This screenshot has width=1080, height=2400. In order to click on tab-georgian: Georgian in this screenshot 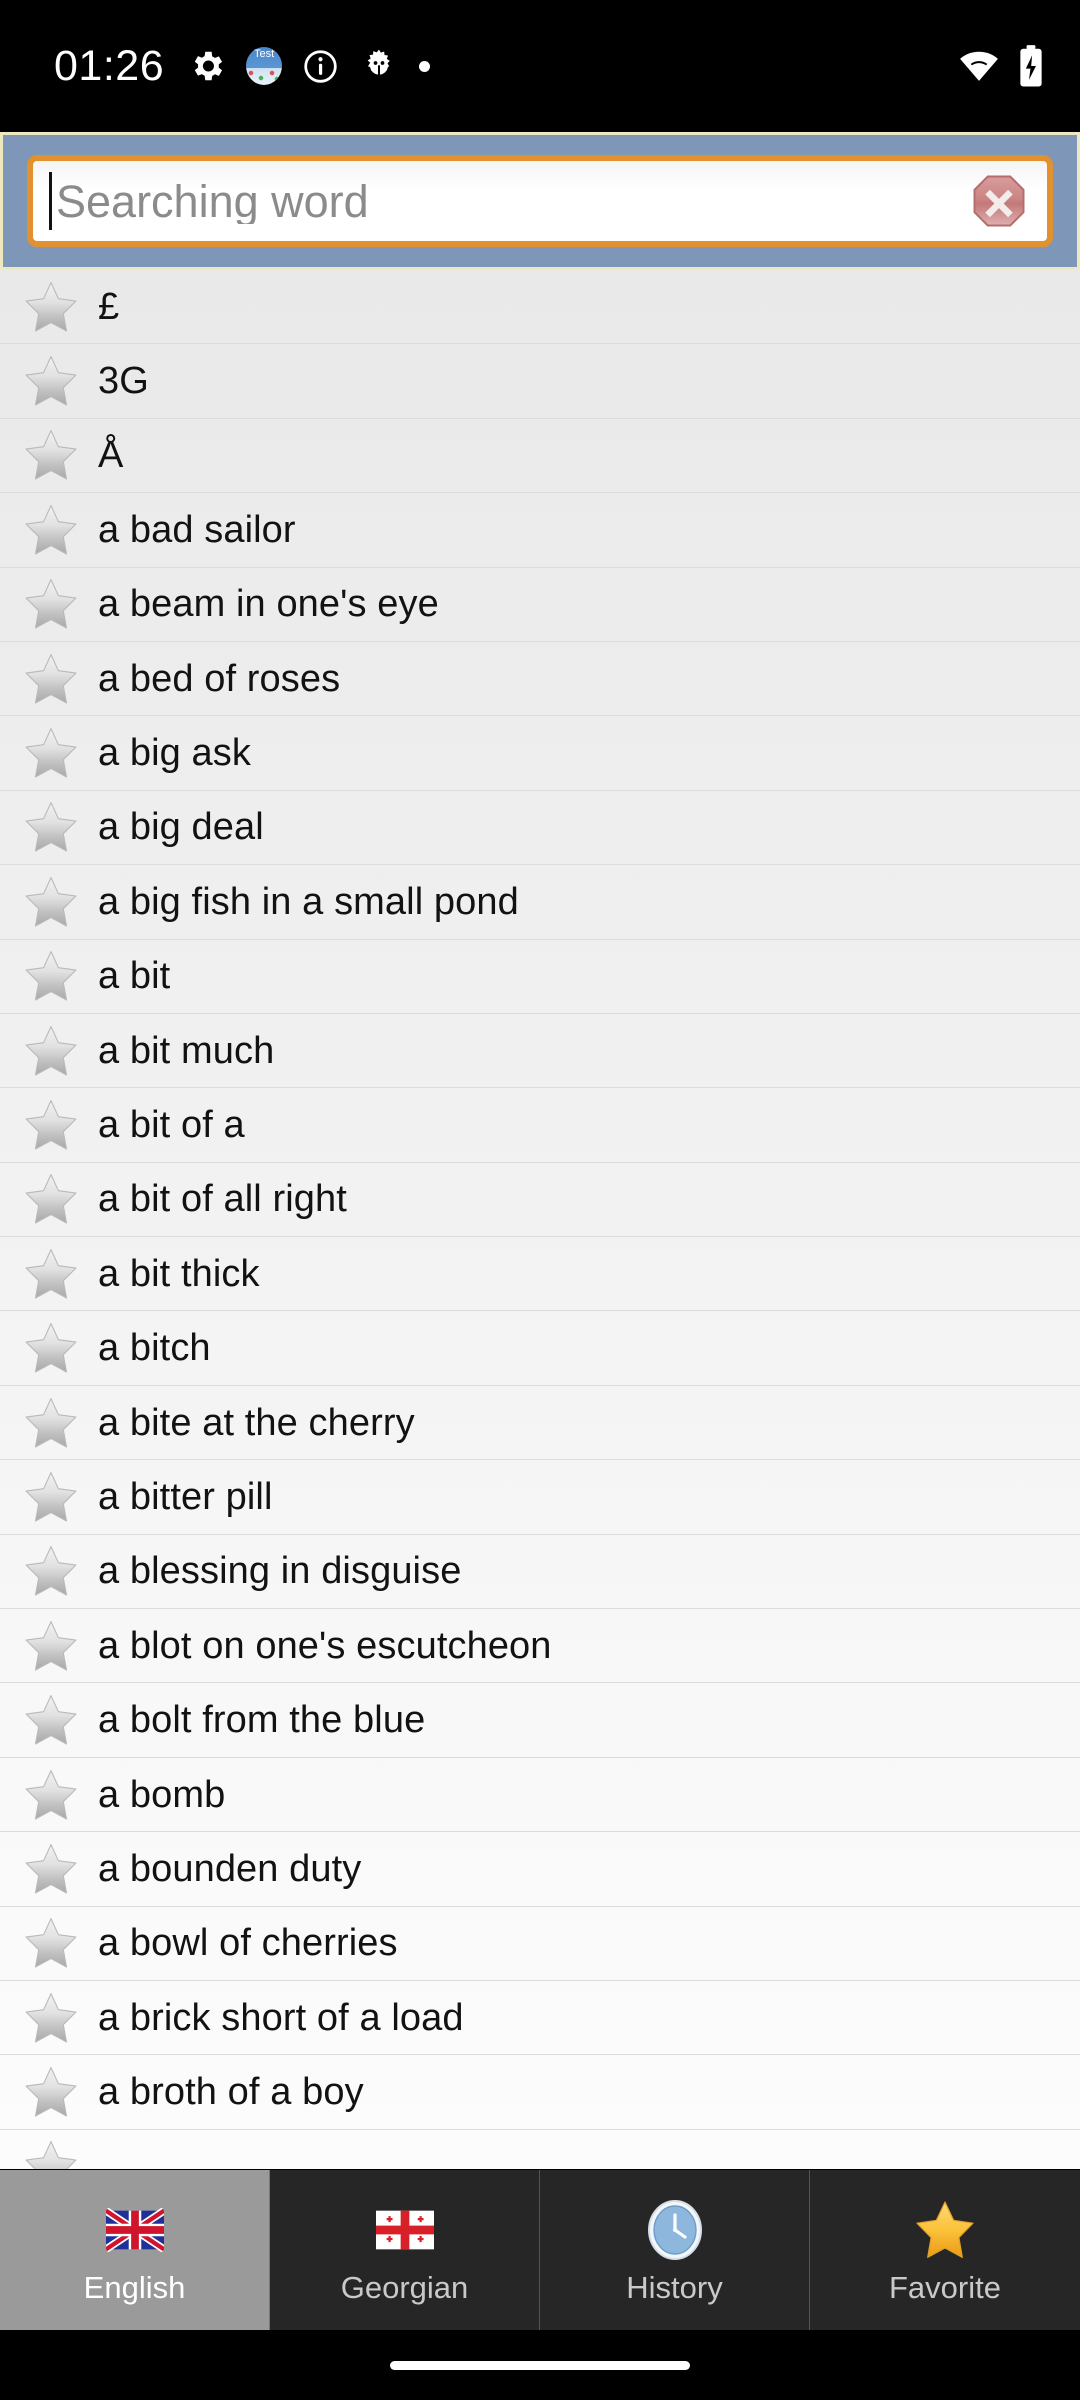, I will do `click(405, 2250)`.